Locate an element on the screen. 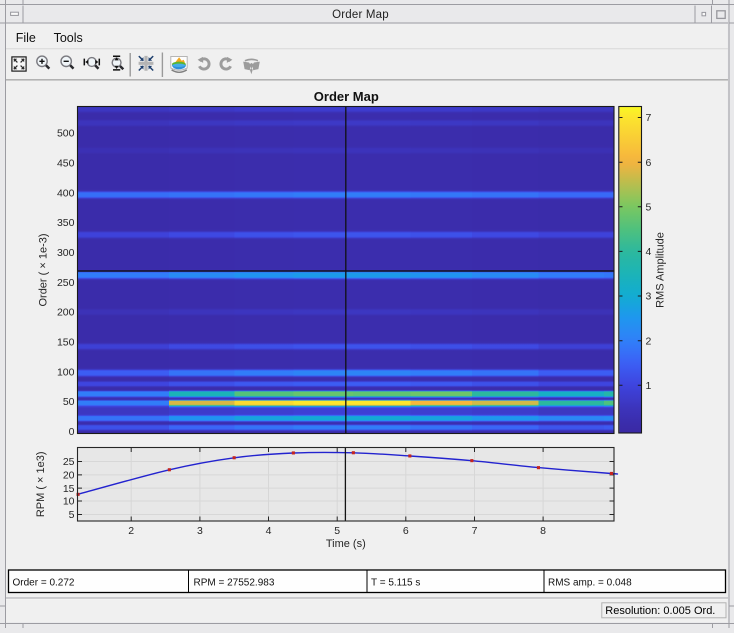 The width and height of the screenshot is (734, 633). svg-text: 250 is located at coordinates (66, 283).